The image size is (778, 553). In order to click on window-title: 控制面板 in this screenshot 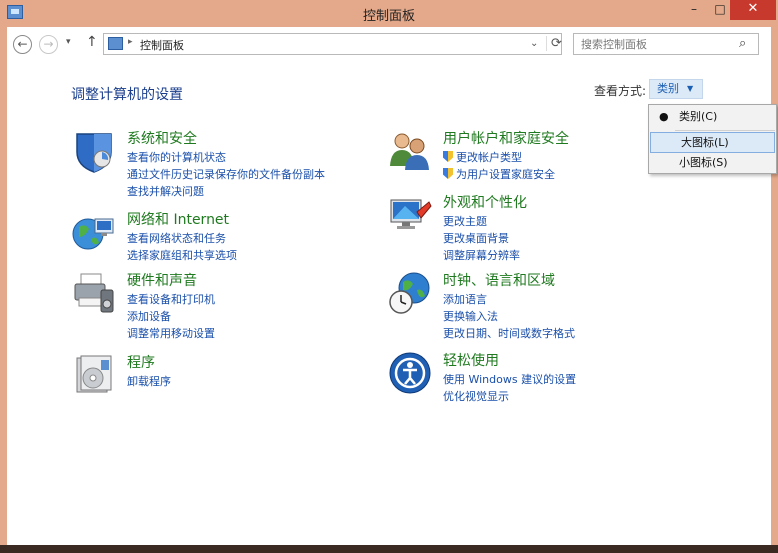, I will do `click(388, 16)`.